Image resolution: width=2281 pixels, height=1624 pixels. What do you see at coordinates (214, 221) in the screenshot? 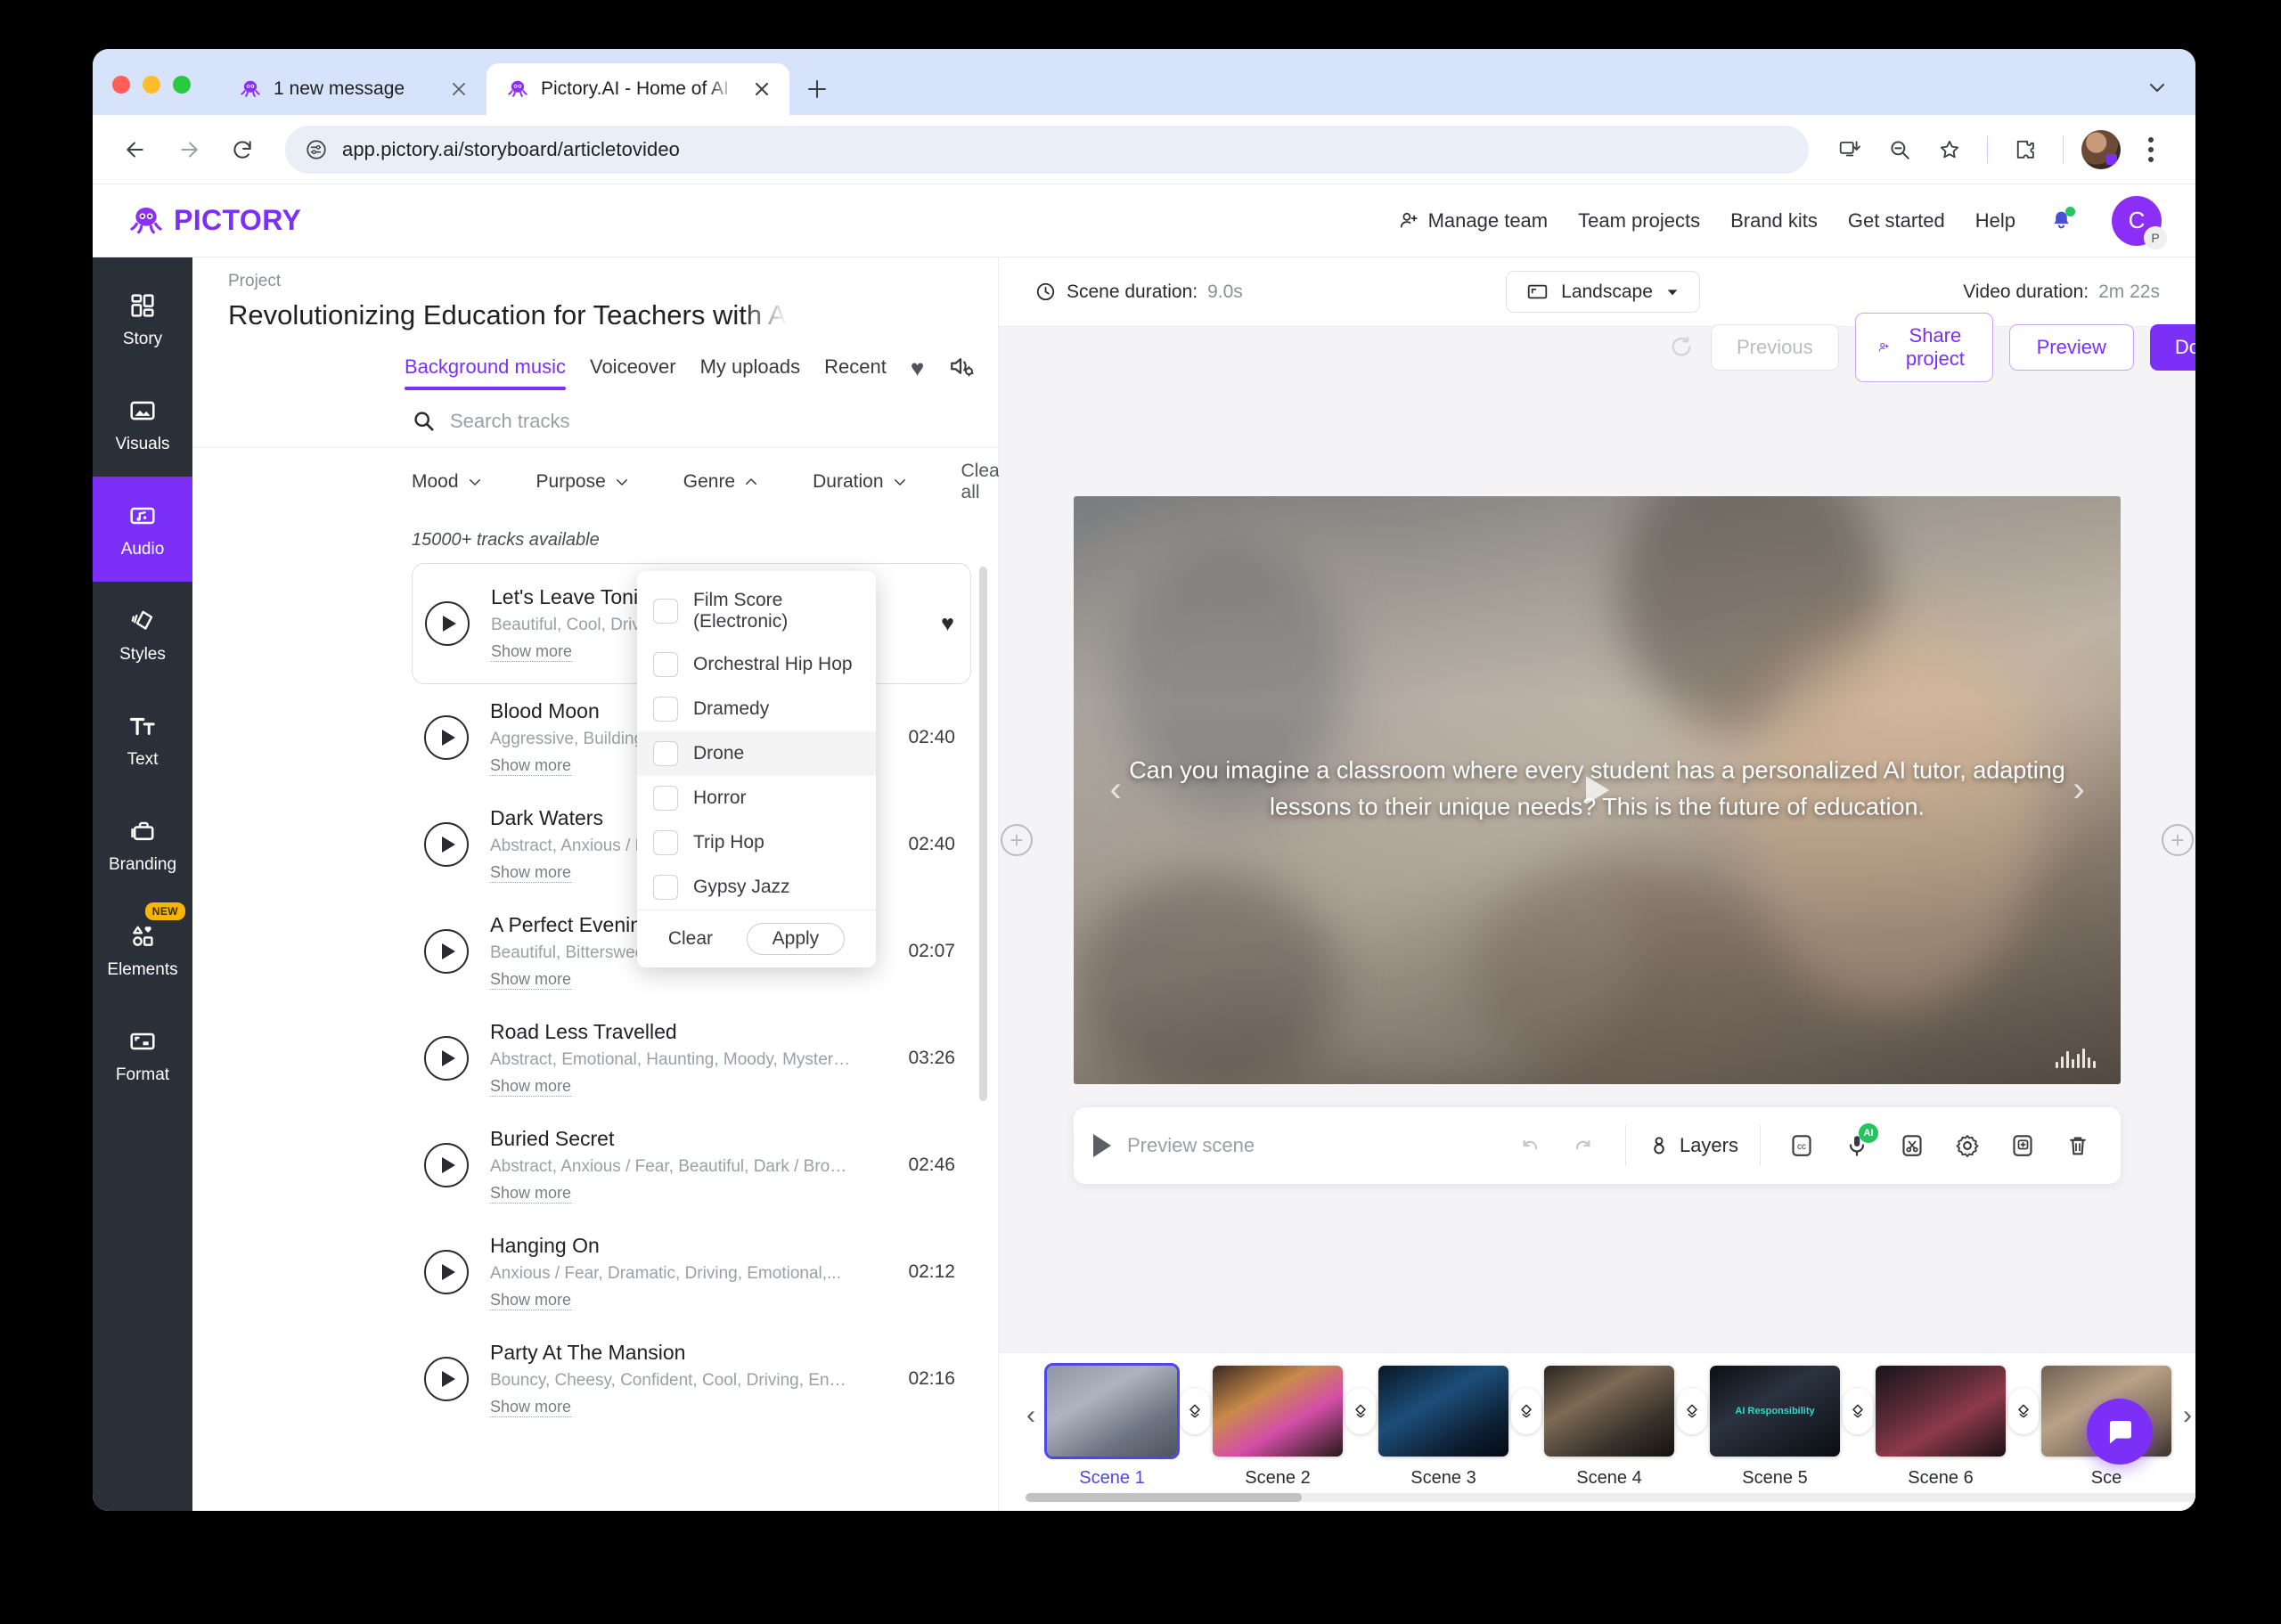
I see `pictory-logo: PICTORY` at bounding box center [214, 221].